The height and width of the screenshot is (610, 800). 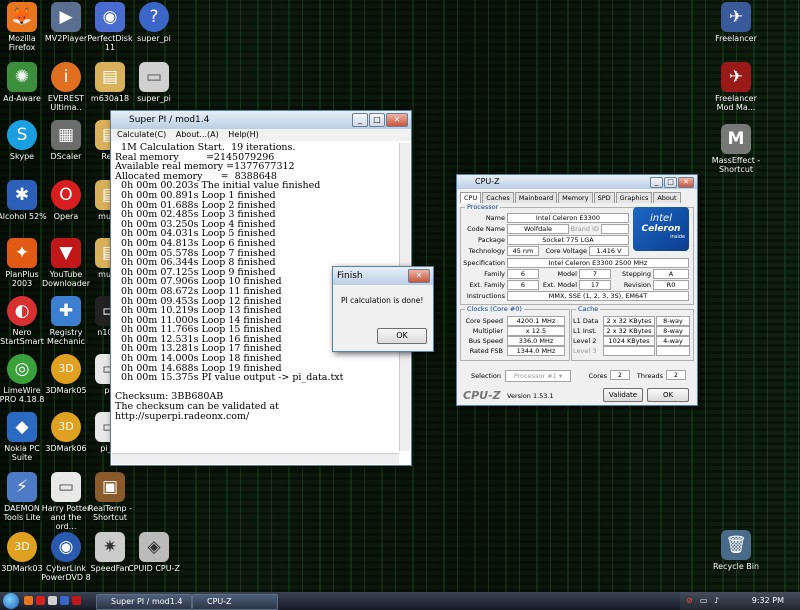 I want to click on icon-label: PerfectDisk 11, so click(x=110, y=43).